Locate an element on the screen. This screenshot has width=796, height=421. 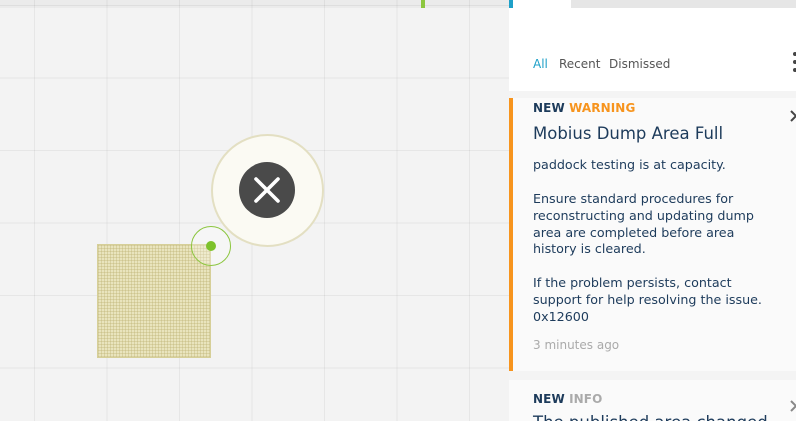
kebab-menu-icon is located at coordinates (794, 62).